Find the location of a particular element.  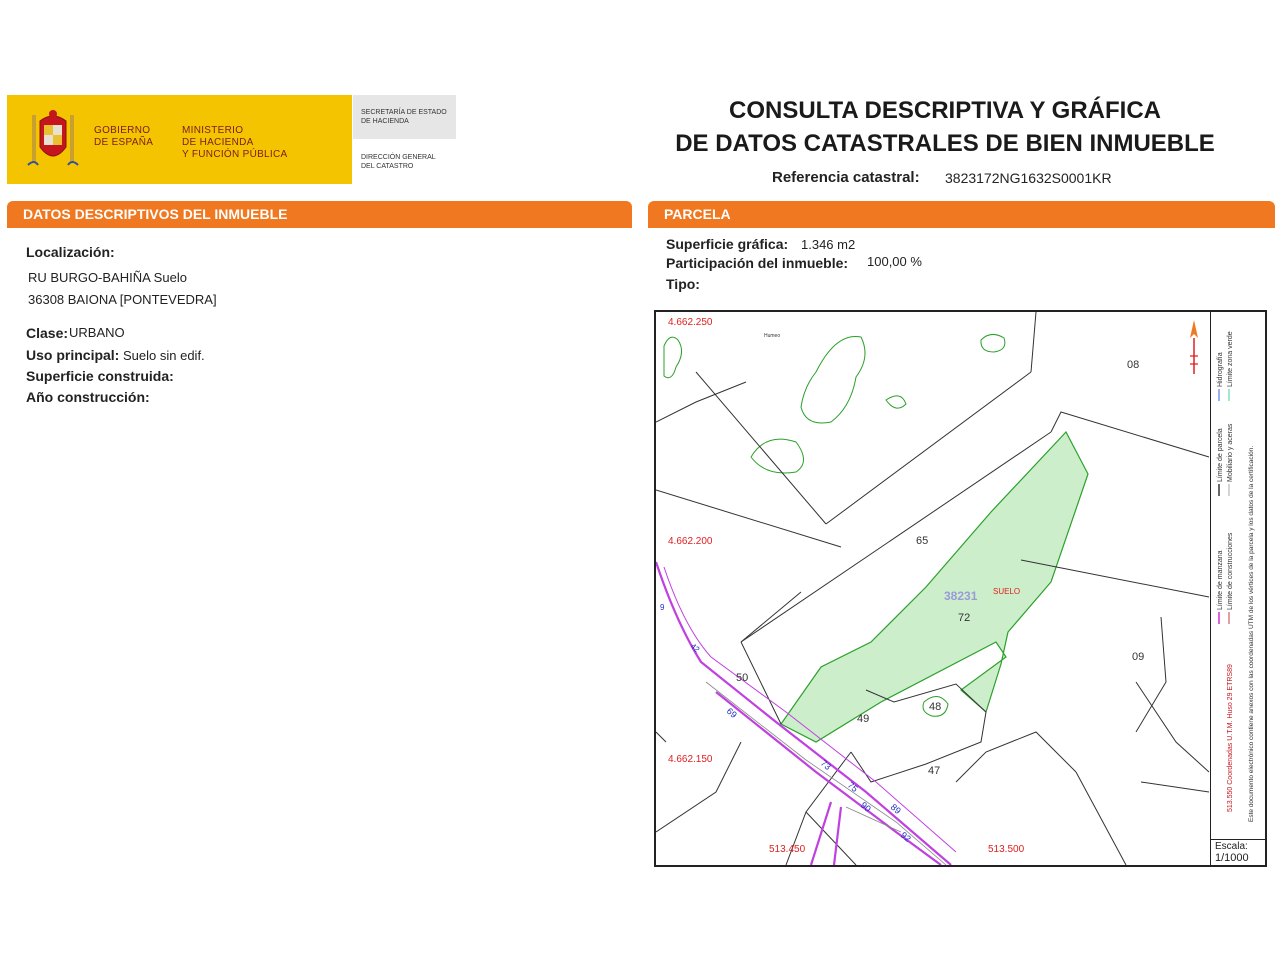

parcel-72-shape is located at coordinates (934, 586).